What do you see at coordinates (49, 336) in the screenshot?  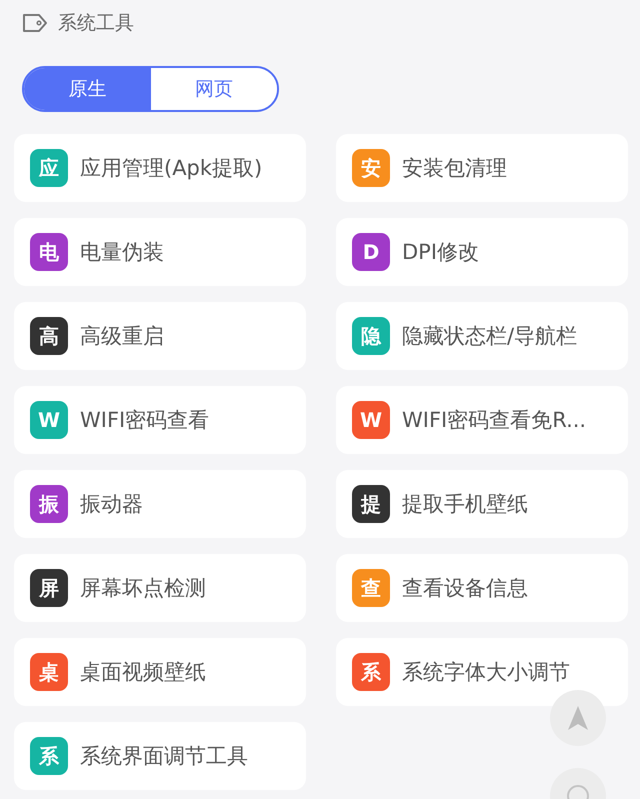 I see `tool-badge: 高` at bounding box center [49, 336].